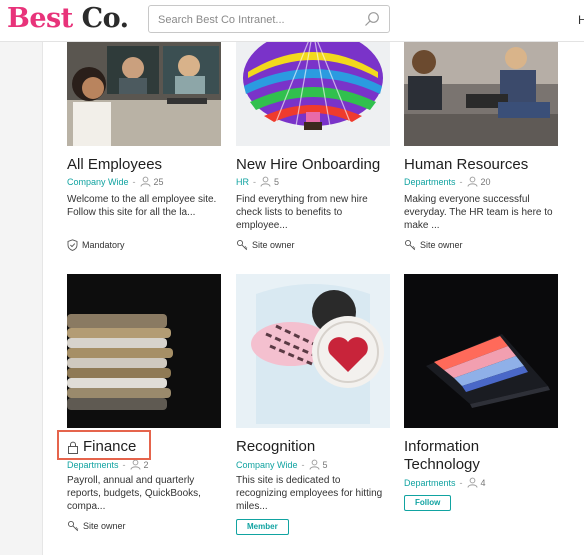 The image size is (584, 555). Describe the element at coordinates (158, 181) in the screenshot. I see `member-count: 25` at that location.